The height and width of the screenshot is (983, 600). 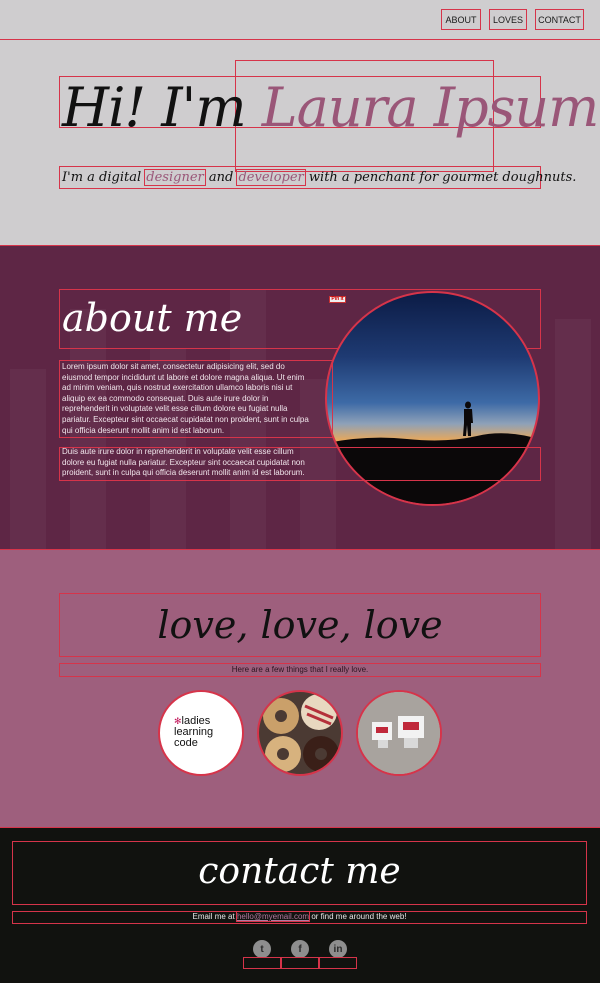 What do you see at coordinates (193, 732) in the screenshot?
I see `llc-wordmark: ✻ladies learning code` at bounding box center [193, 732].